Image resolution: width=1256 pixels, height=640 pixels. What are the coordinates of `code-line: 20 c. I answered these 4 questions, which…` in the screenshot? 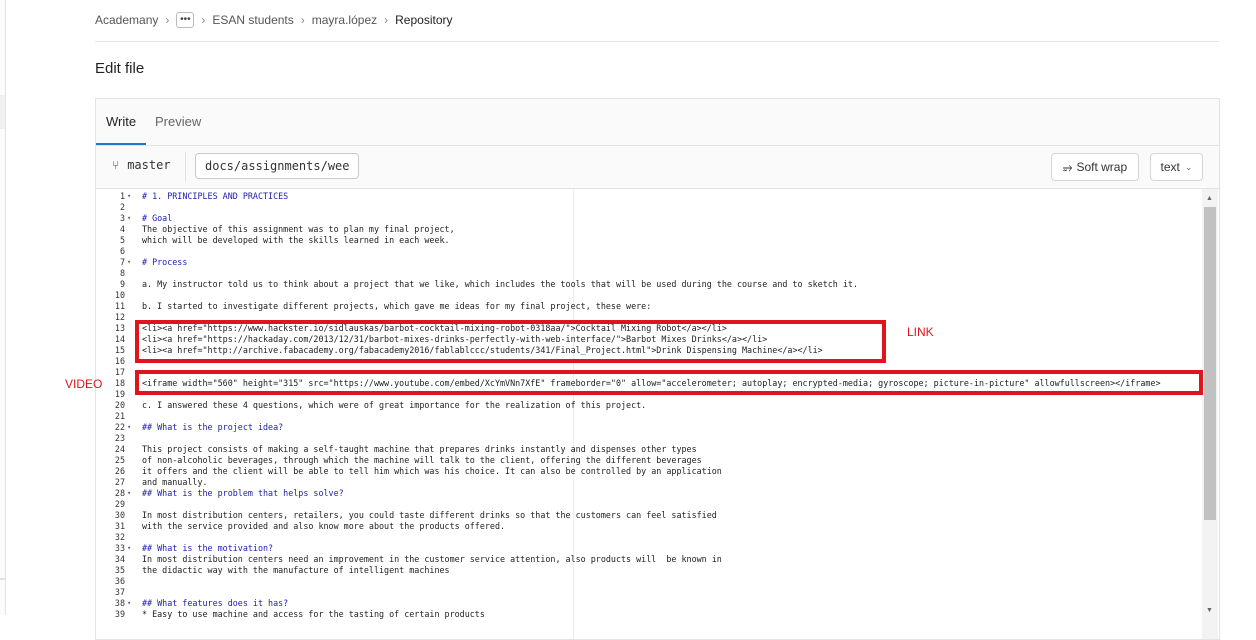 It's located at (649, 405).